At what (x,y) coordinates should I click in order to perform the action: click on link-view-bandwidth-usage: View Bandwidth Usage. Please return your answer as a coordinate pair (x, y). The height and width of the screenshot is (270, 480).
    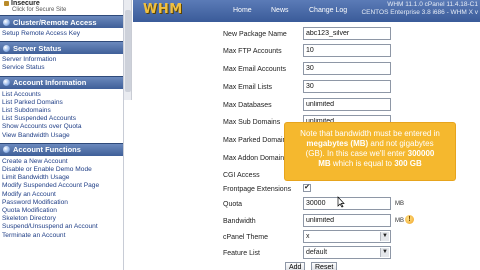
    Looking at the image, I should click on (62, 136).